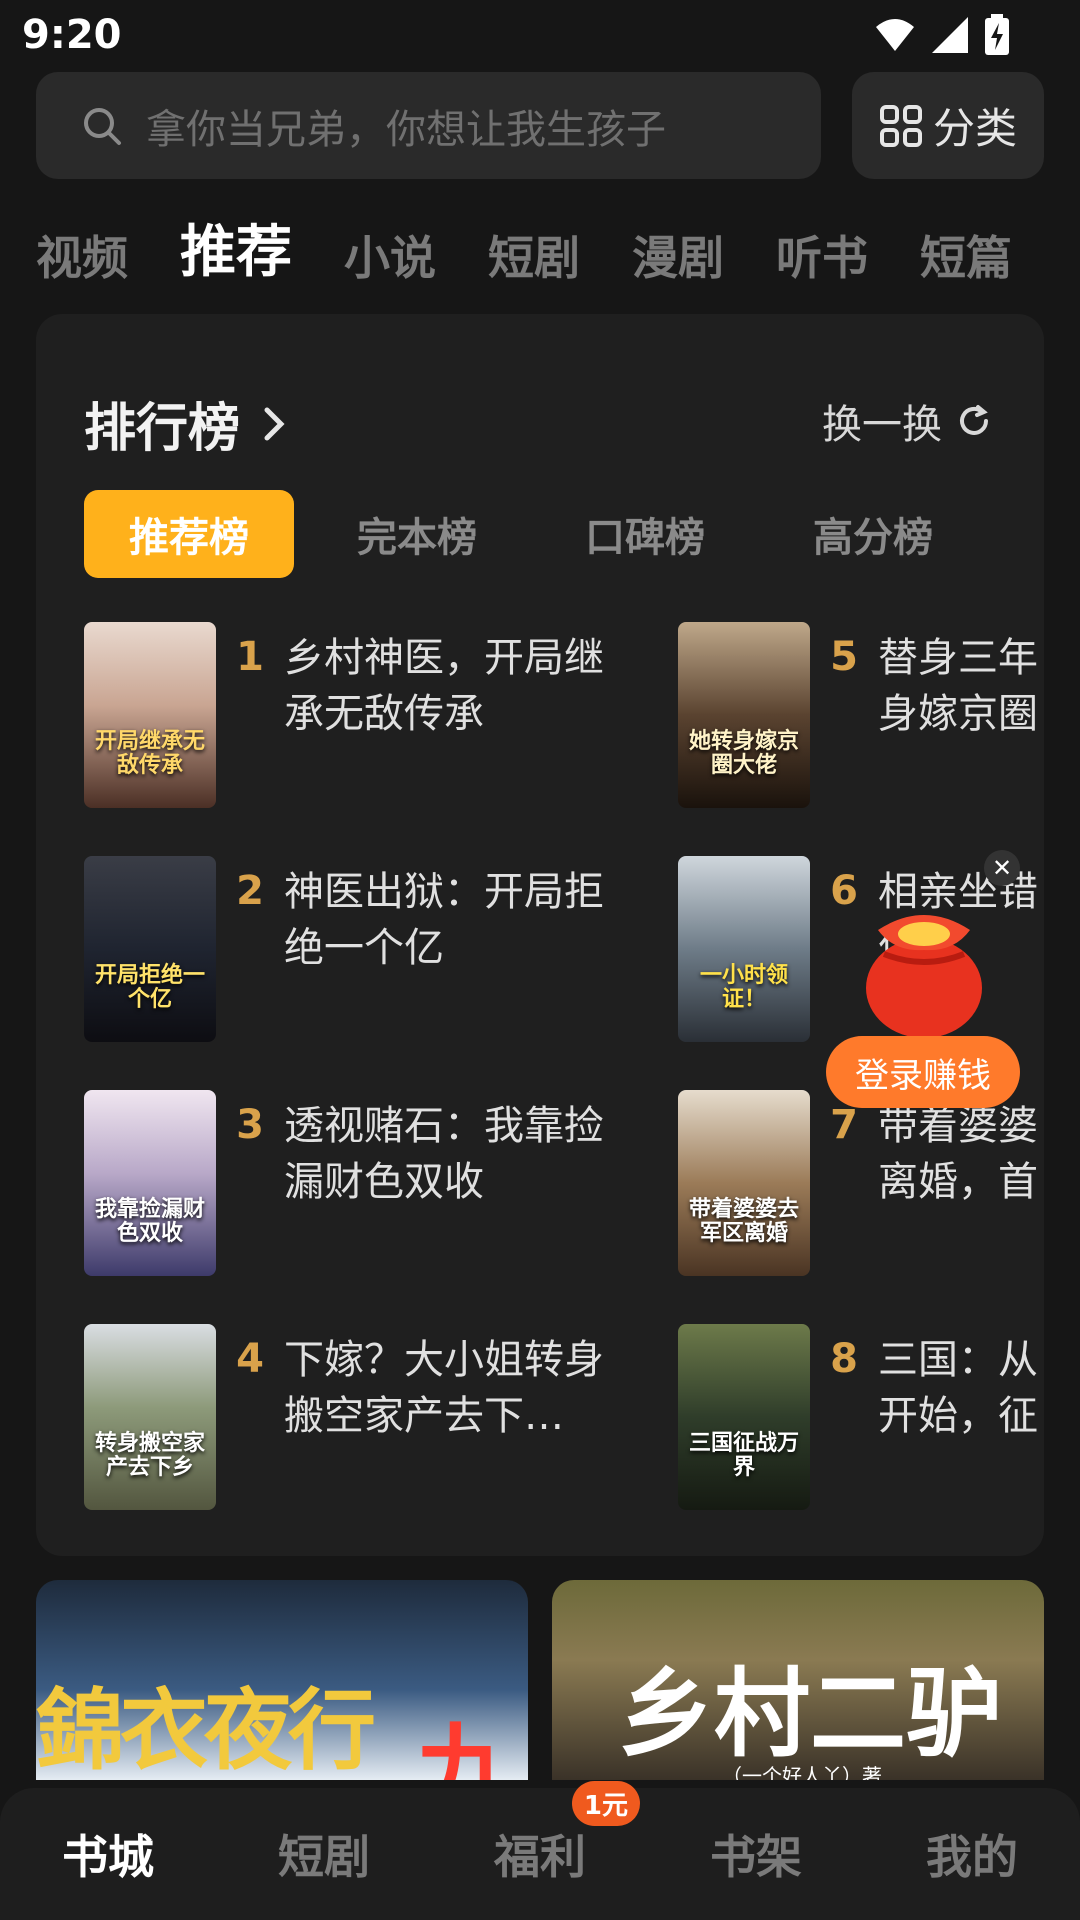 Image resolution: width=1080 pixels, height=1920 pixels. What do you see at coordinates (444, 686) in the screenshot?
I see `book-title: 乡村神医，开局继承无敌传承` at bounding box center [444, 686].